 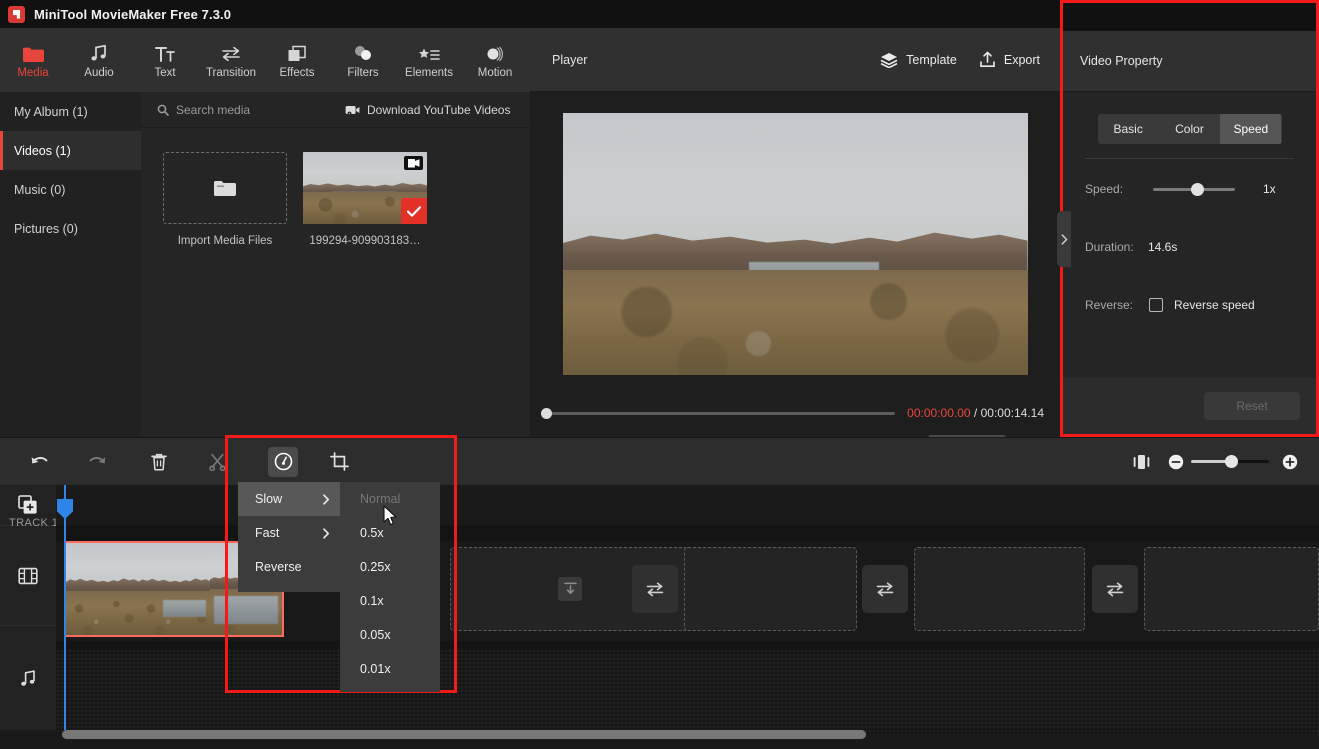 What do you see at coordinates (289, 533) in the screenshot?
I see `menu-item-fast: Fast` at bounding box center [289, 533].